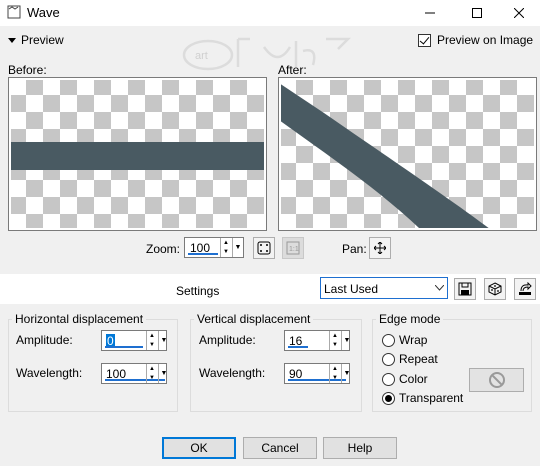 This screenshot has height=466, width=540. I want to click on v-amplitude-spinner: ▲ ▼, so click(334, 340).